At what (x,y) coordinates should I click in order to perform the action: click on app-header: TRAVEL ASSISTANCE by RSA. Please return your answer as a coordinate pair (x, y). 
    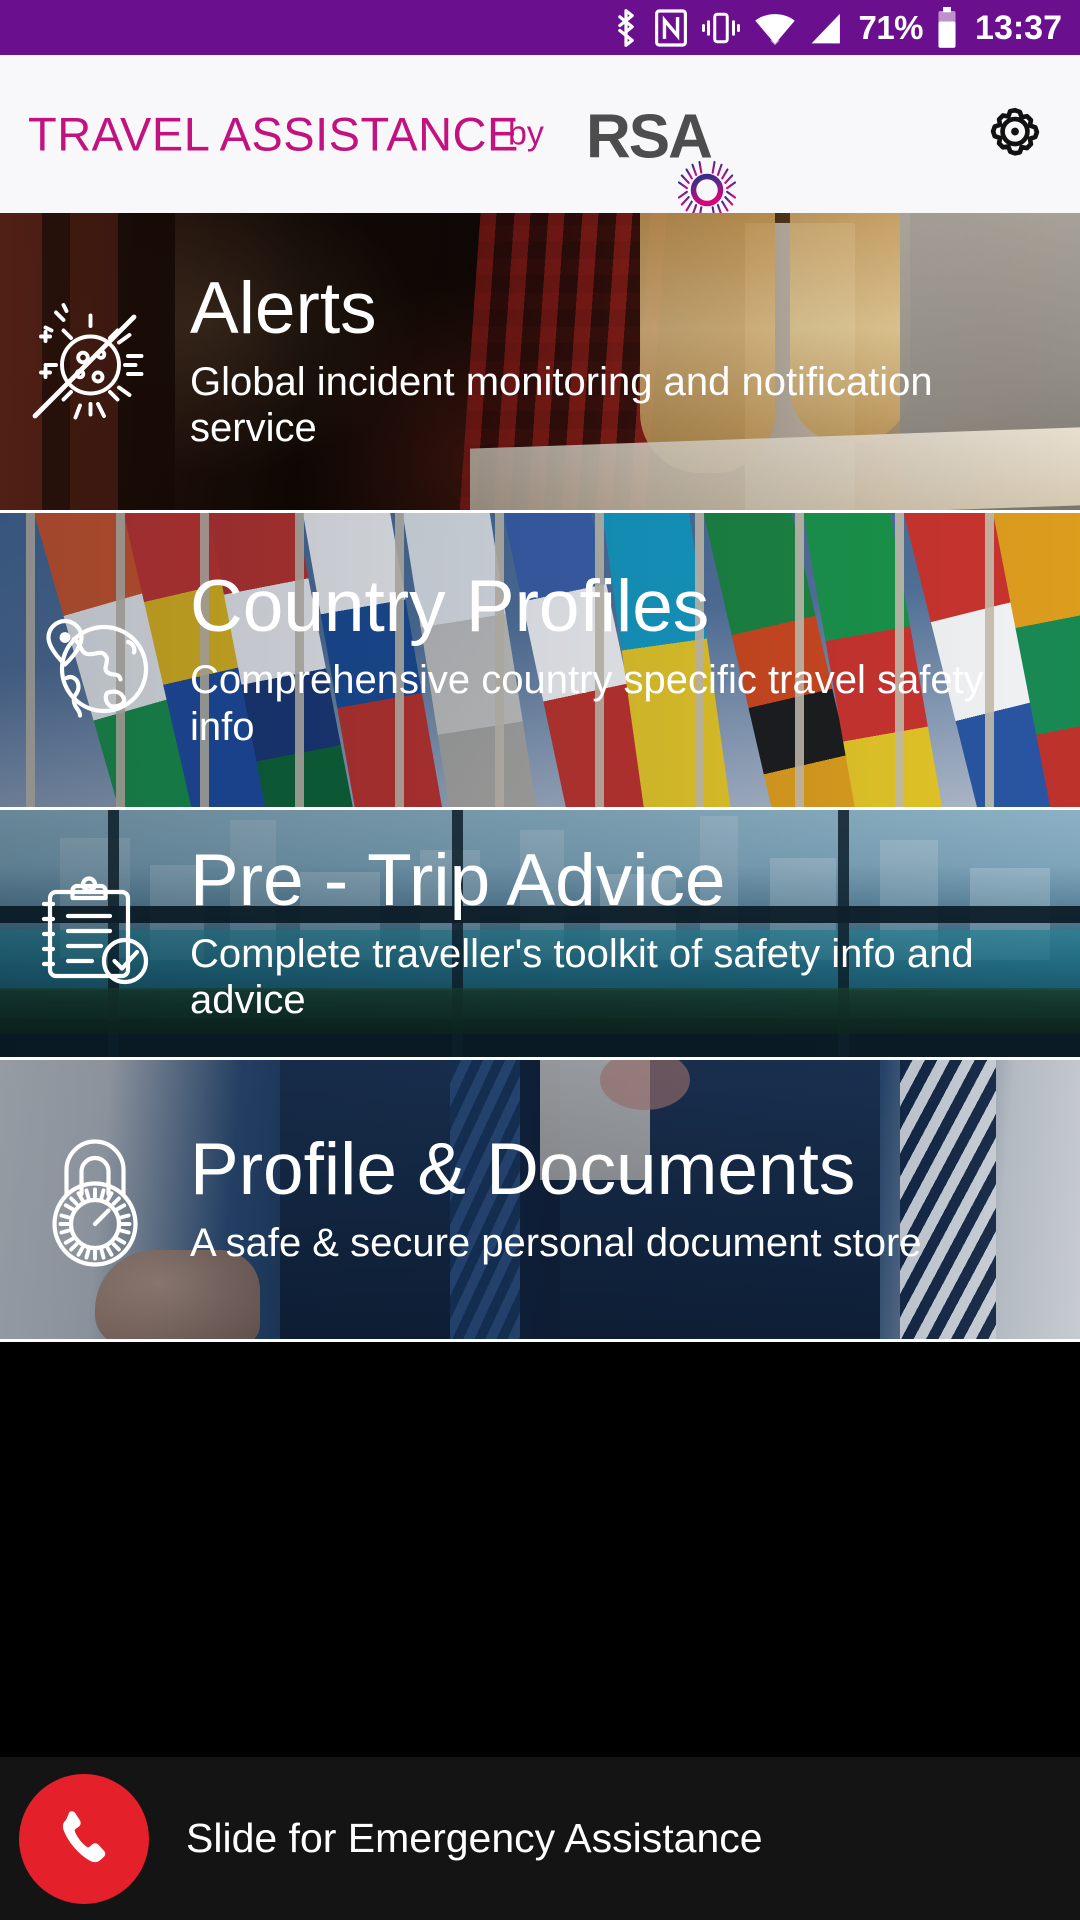
    Looking at the image, I should click on (540, 138).